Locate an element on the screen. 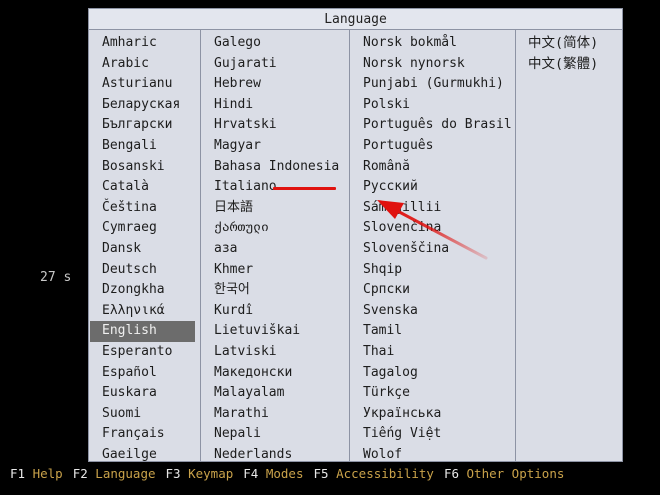 The width and height of the screenshot is (660, 495). language-option: Slovenščina is located at coordinates (432, 249).